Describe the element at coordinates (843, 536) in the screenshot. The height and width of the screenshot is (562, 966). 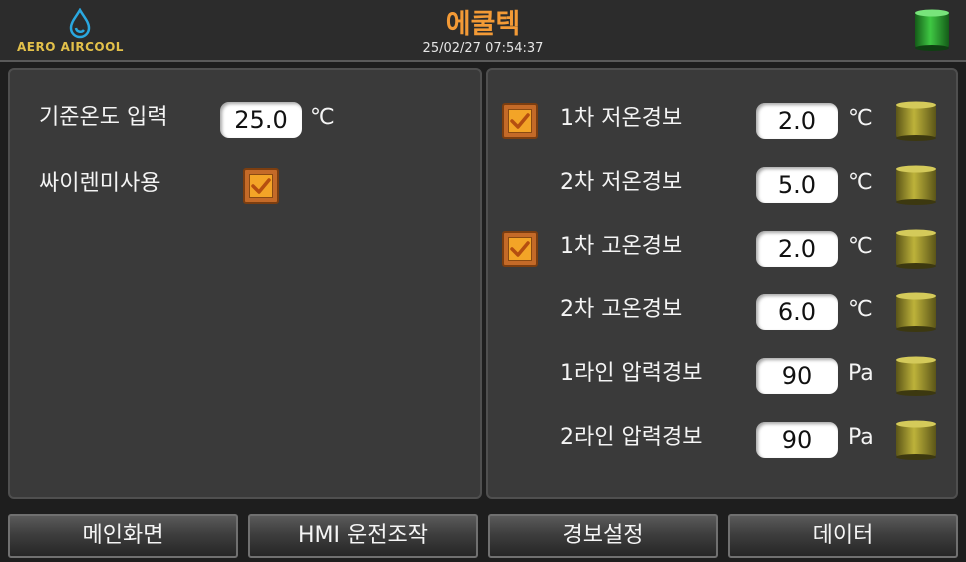
I see `nav-data-button: 데이터` at that location.